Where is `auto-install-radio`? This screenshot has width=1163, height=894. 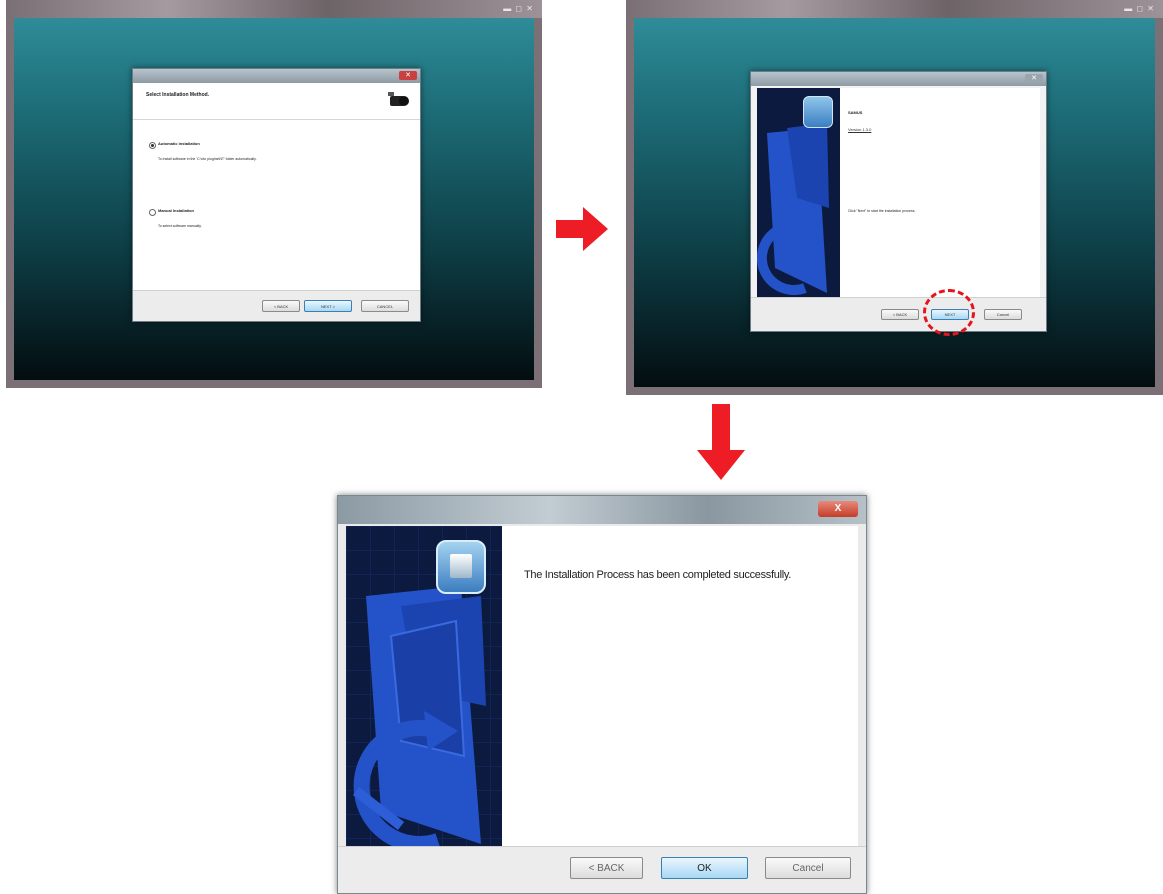 auto-install-radio is located at coordinates (152, 145).